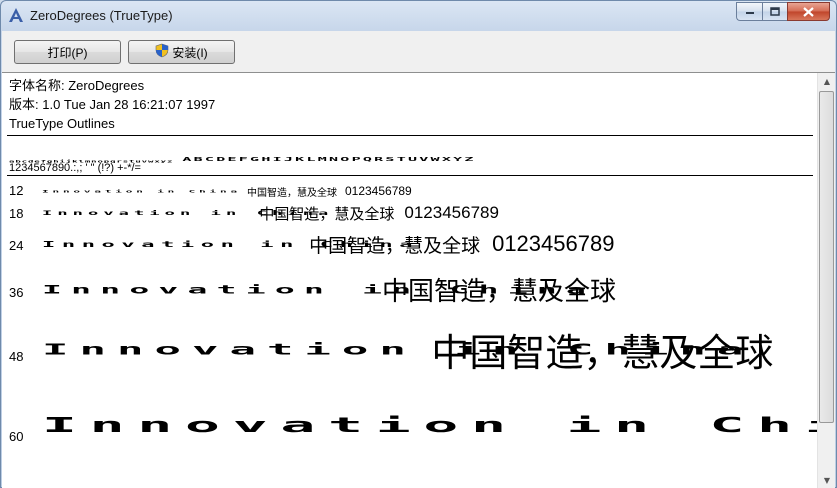 This screenshot has width=837, height=488. I want to click on size-label-48: 48, so click(16, 356).